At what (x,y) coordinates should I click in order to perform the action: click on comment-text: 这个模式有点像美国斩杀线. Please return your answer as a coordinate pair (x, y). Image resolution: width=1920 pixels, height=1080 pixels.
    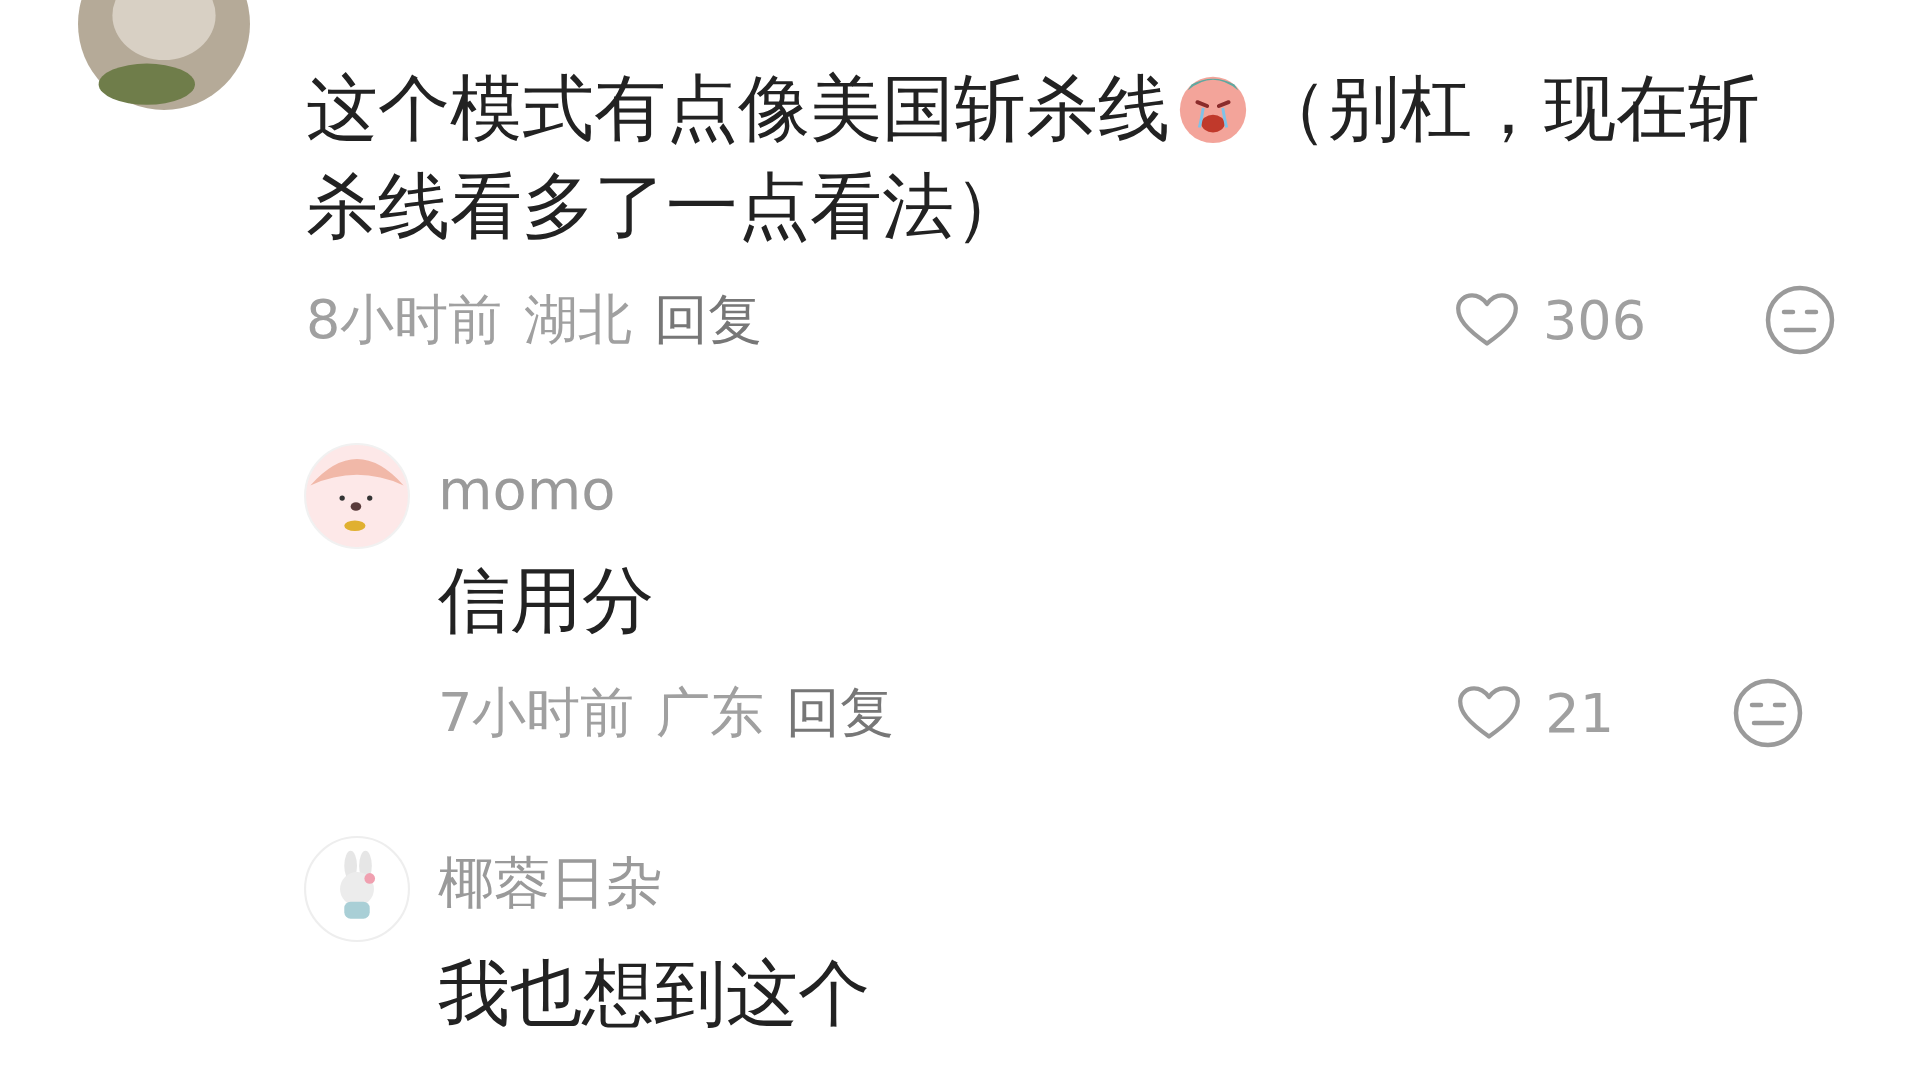
    Looking at the image, I should click on (738, 108).